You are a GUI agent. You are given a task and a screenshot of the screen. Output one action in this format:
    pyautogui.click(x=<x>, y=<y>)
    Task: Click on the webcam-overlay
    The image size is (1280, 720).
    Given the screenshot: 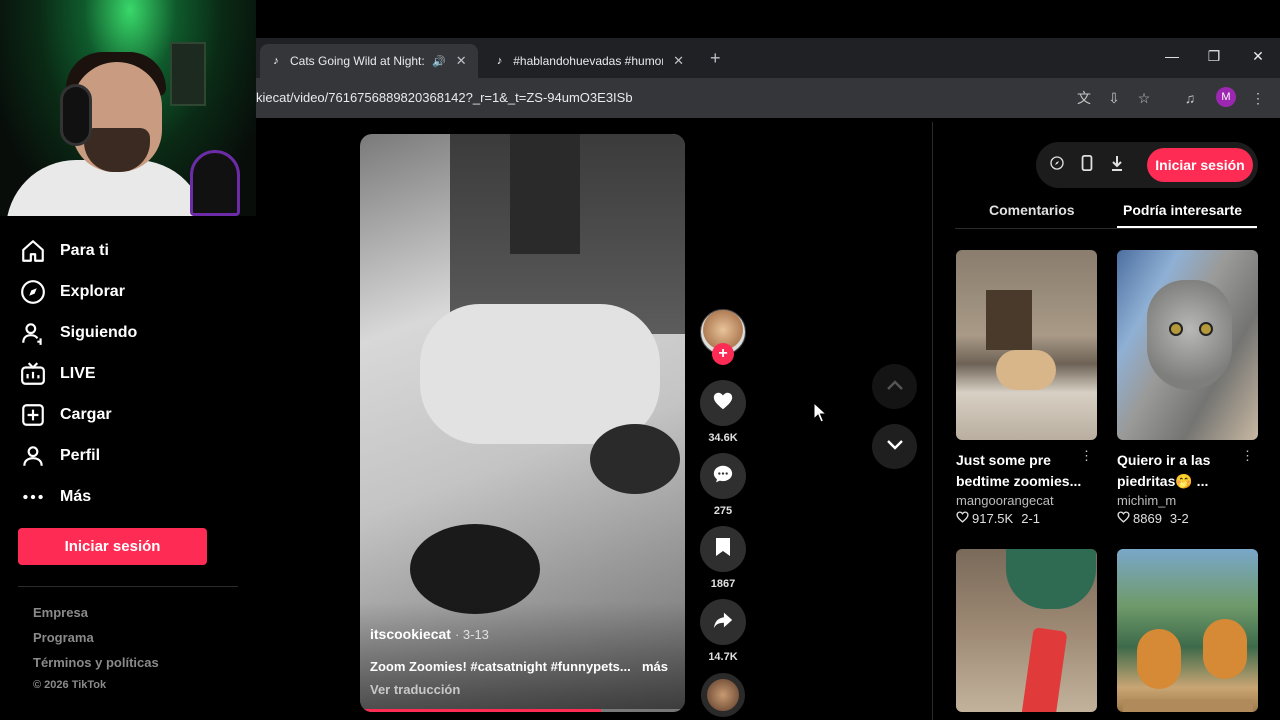 What is the action you would take?
    pyautogui.click(x=128, y=108)
    